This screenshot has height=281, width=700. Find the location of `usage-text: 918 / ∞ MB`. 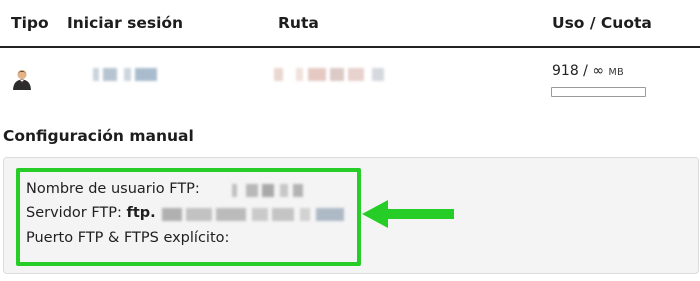

usage-text: 918 / ∞ MB is located at coordinates (588, 71).